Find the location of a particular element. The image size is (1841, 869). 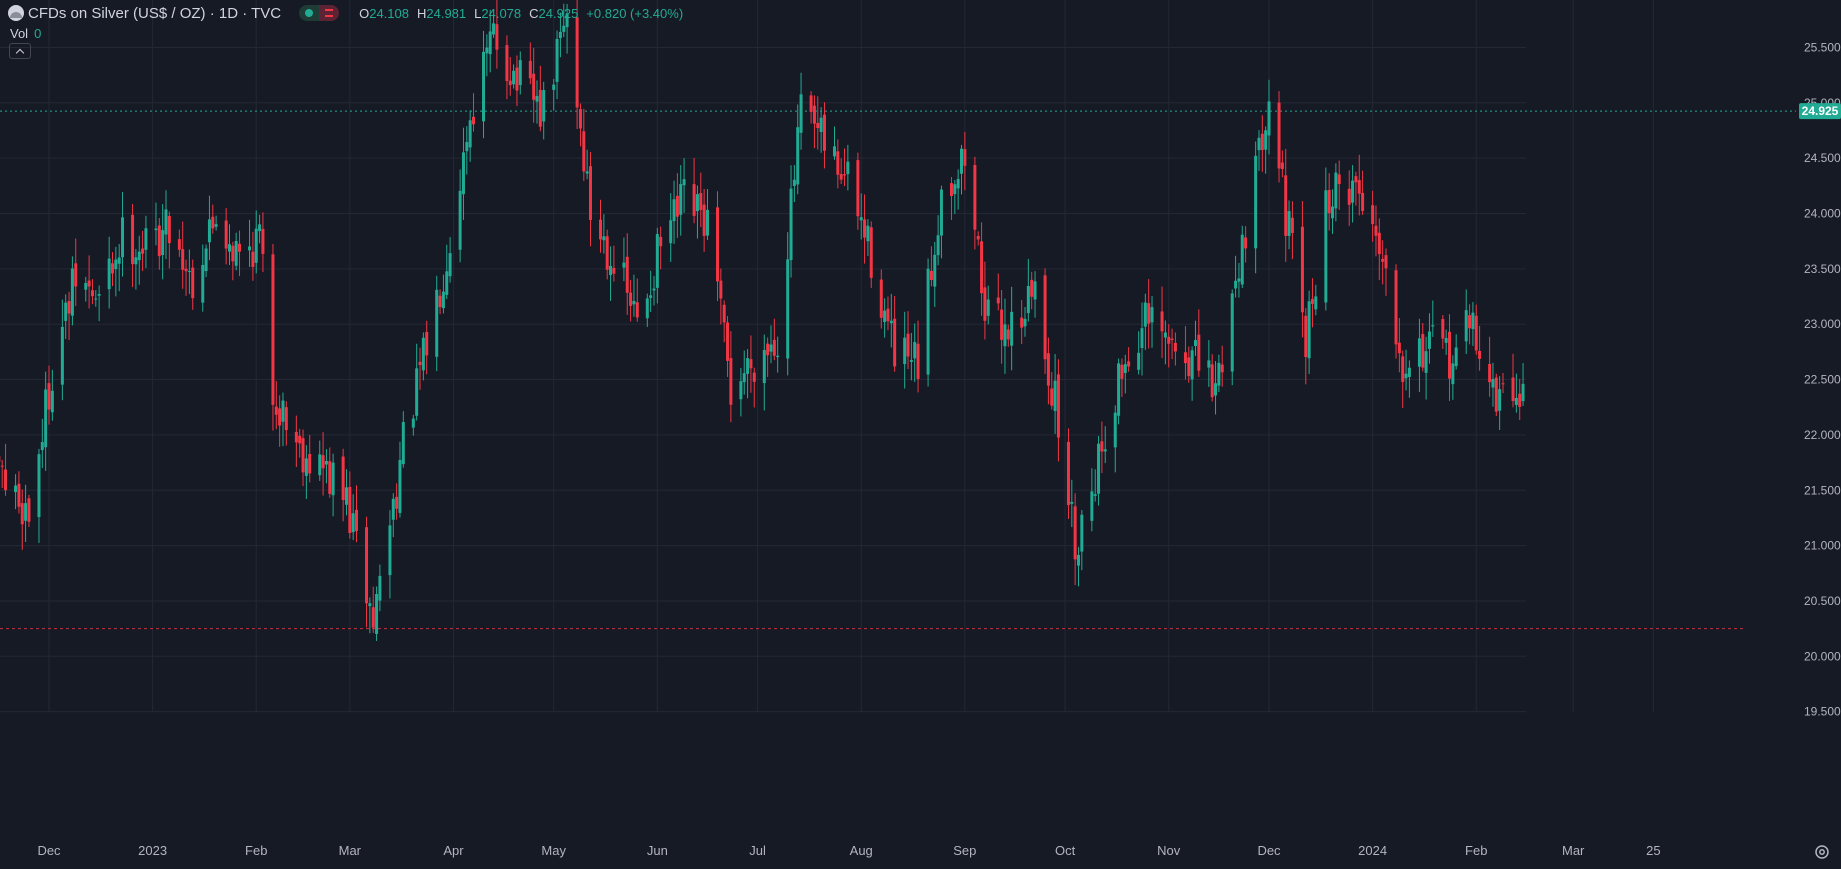

x-tick-label: 2023 is located at coordinates (152, 850).